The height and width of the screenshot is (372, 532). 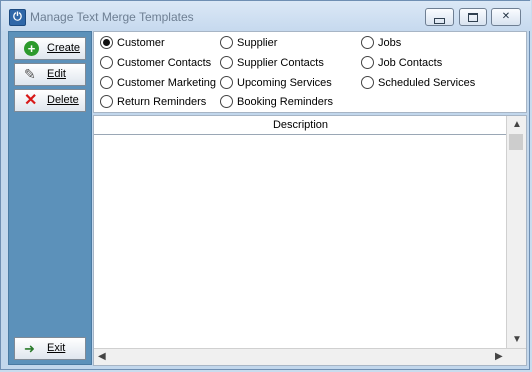 What do you see at coordinates (517, 124) in the screenshot?
I see `scroll-up-icon: ▲` at bounding box center [517, 124].